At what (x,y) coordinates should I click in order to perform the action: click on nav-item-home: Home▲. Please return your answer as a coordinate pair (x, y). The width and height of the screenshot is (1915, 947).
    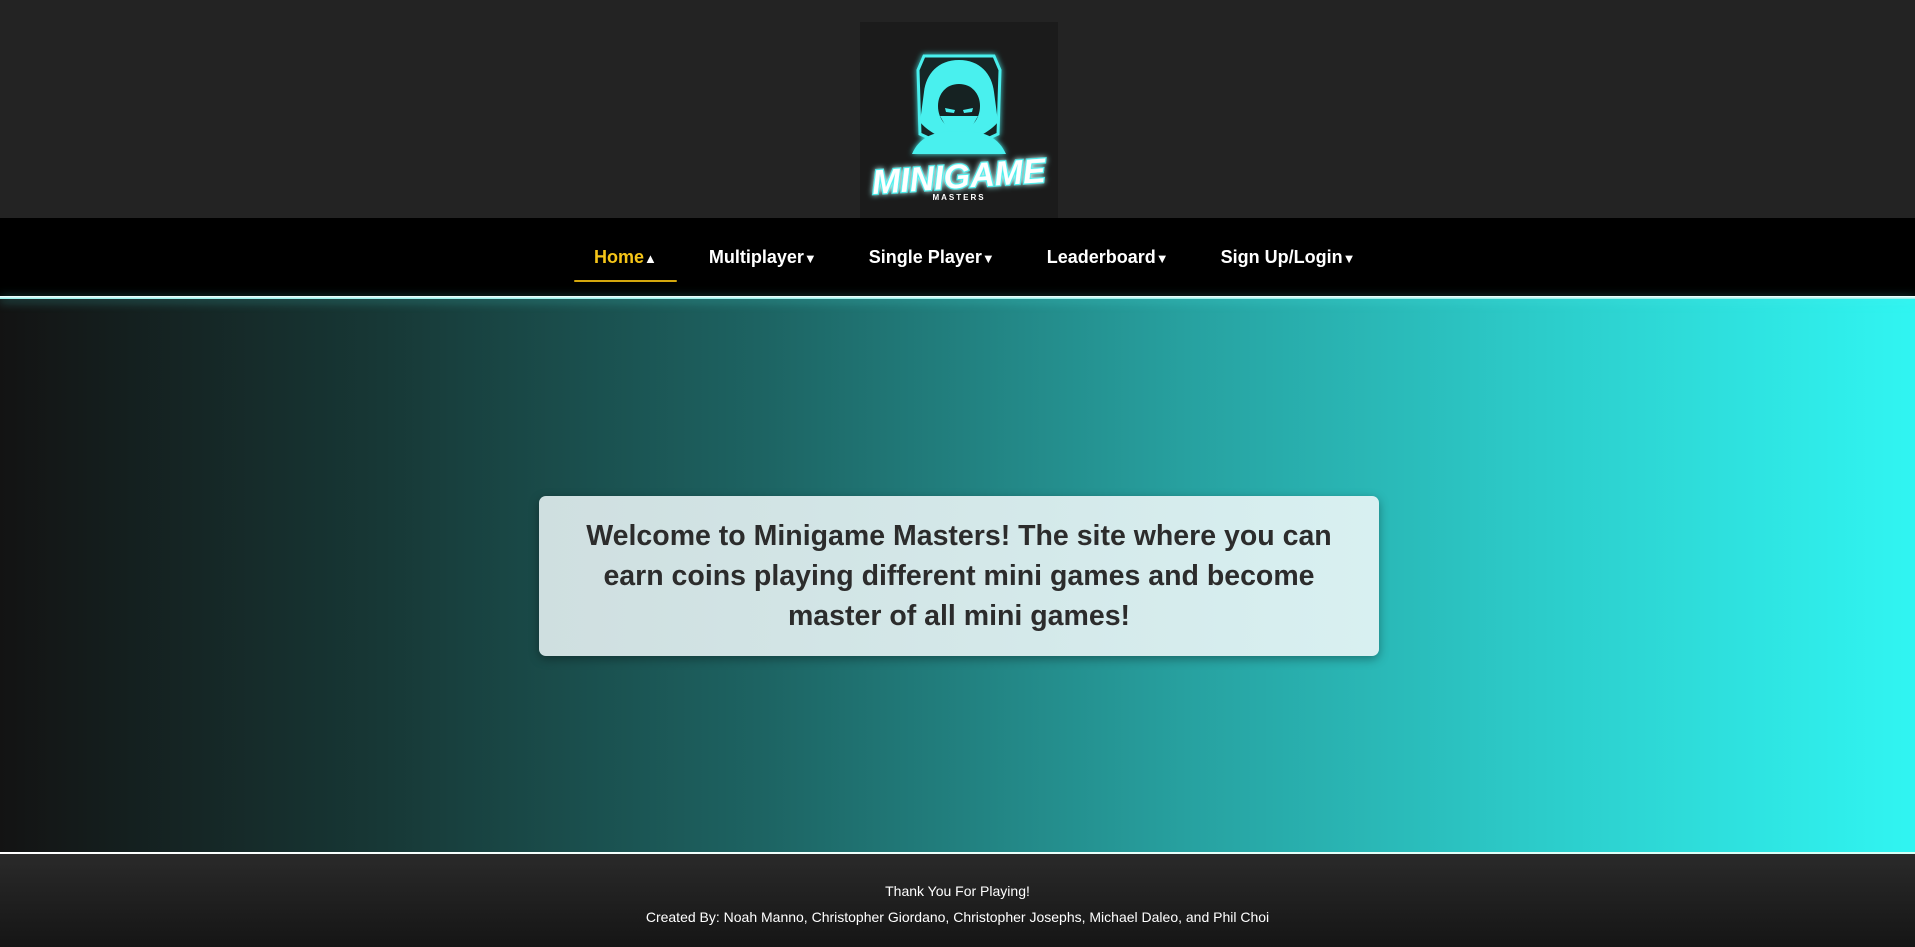
    Looking at the image, I should click on (625, 259).